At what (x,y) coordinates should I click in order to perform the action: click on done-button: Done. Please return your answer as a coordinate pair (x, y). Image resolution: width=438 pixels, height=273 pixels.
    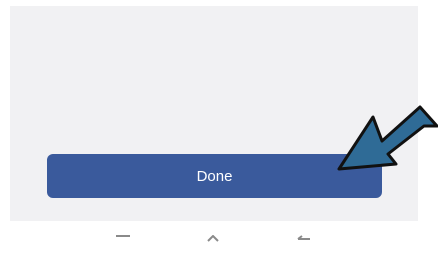
    Looking at the image, I should click on (214, 176).